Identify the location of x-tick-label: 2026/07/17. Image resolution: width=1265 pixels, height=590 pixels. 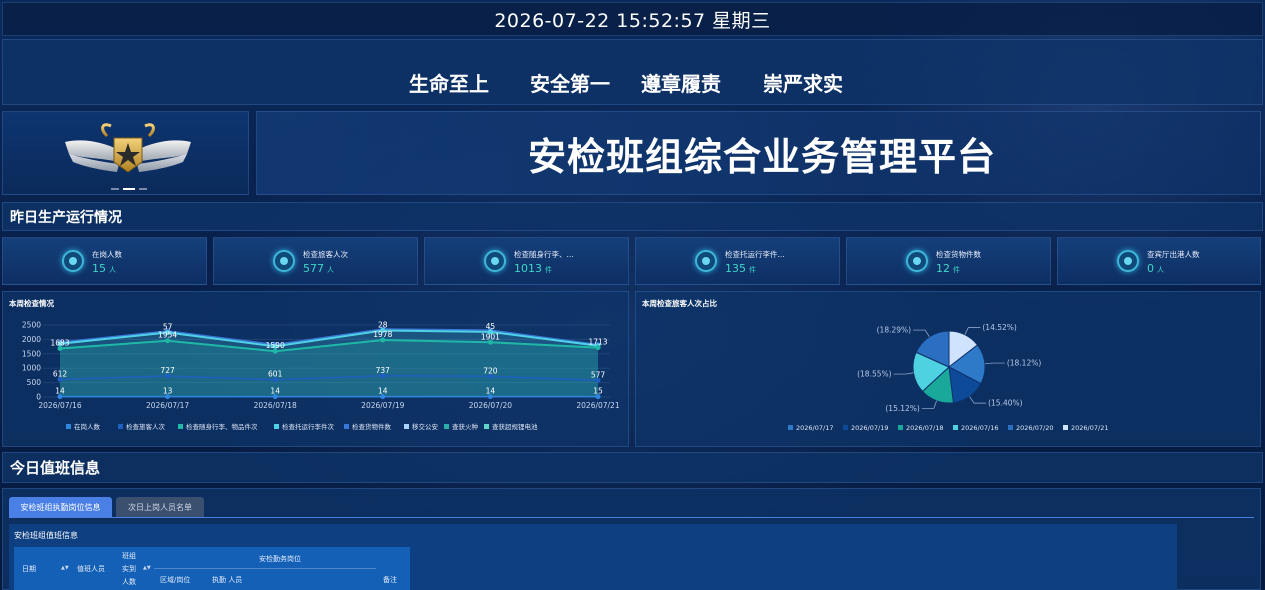
(167, 405).